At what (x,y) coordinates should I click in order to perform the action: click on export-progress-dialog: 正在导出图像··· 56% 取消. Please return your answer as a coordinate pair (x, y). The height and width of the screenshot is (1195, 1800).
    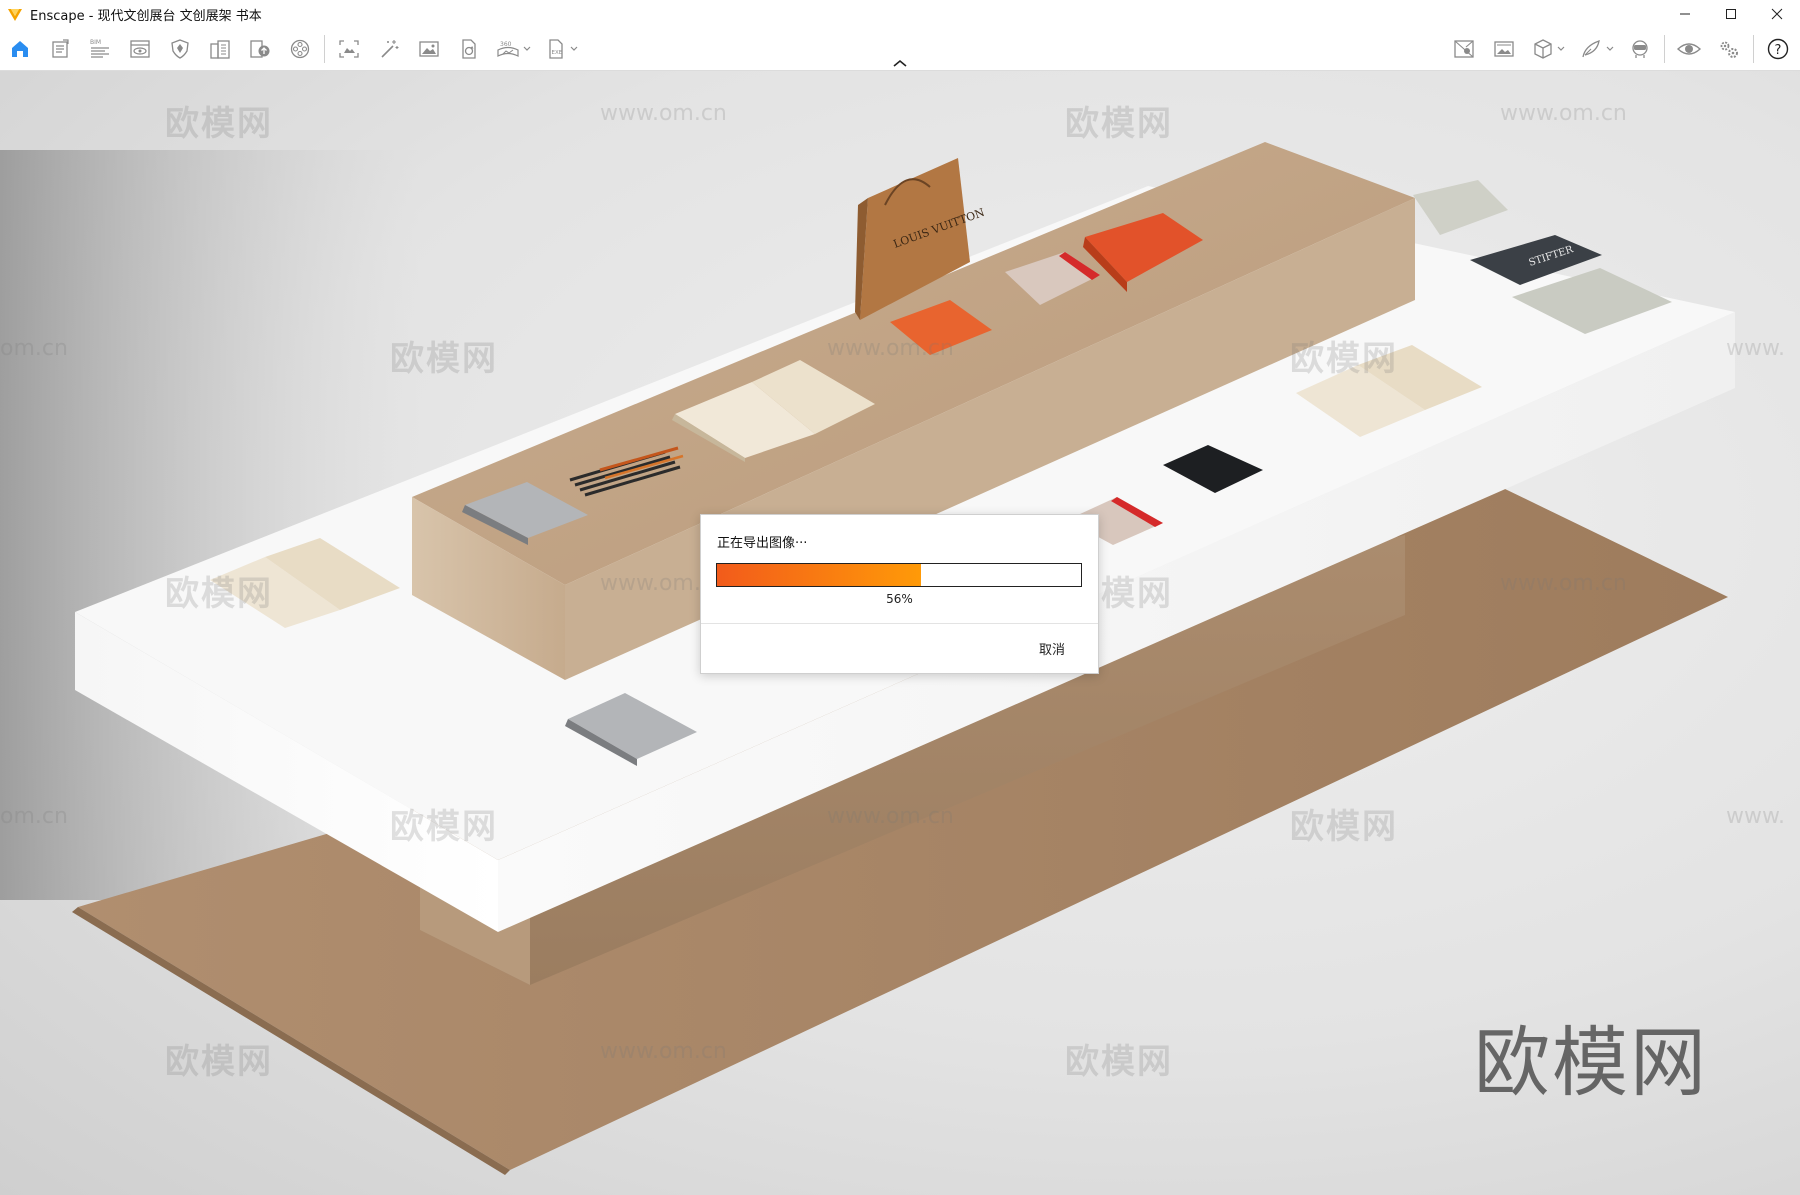
    Looking at the image, I should click on (899, 594).